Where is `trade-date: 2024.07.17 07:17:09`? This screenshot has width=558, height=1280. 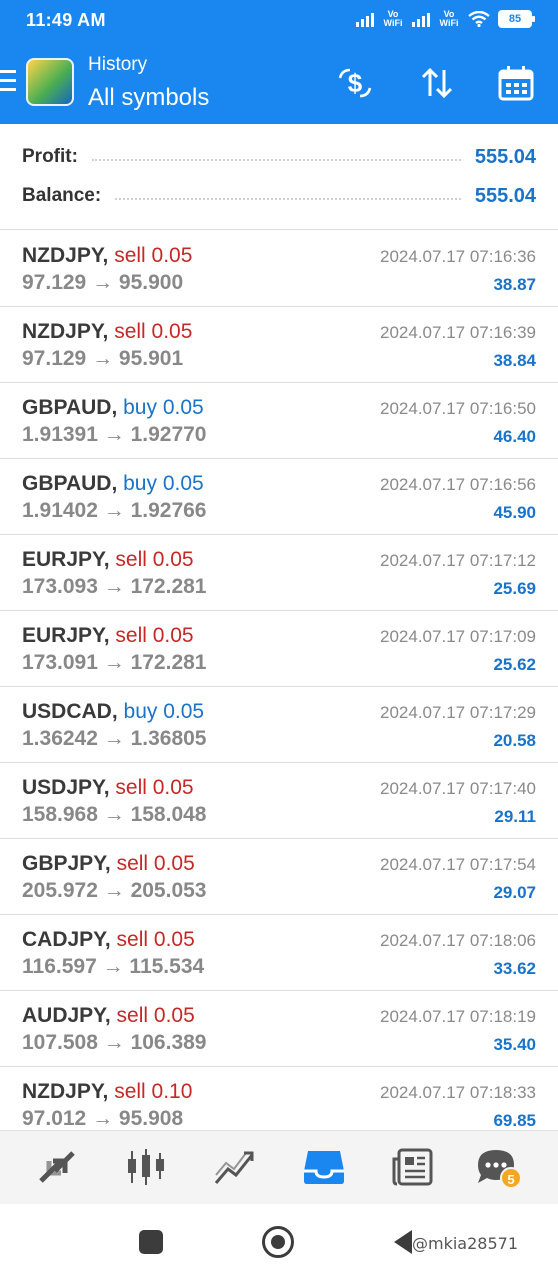 trade-date: 2024.07.17 07:17:09 is located at coordinates (458, 636).